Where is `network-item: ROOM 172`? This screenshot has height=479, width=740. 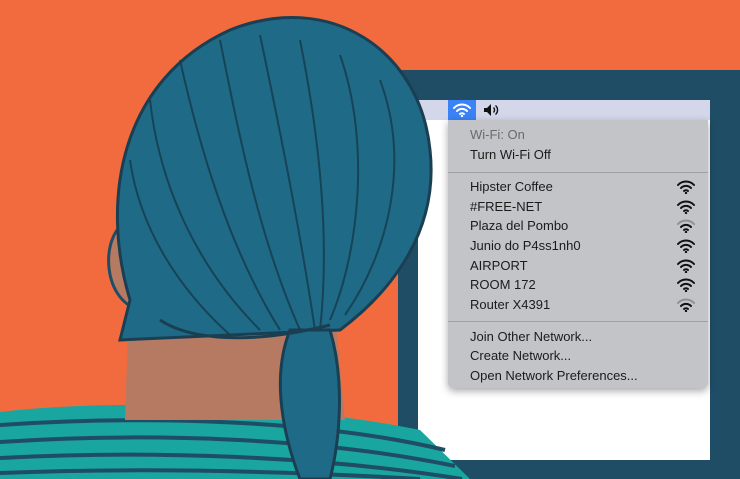 network-item: ROOM 172 is located at coordinates (503, 284).